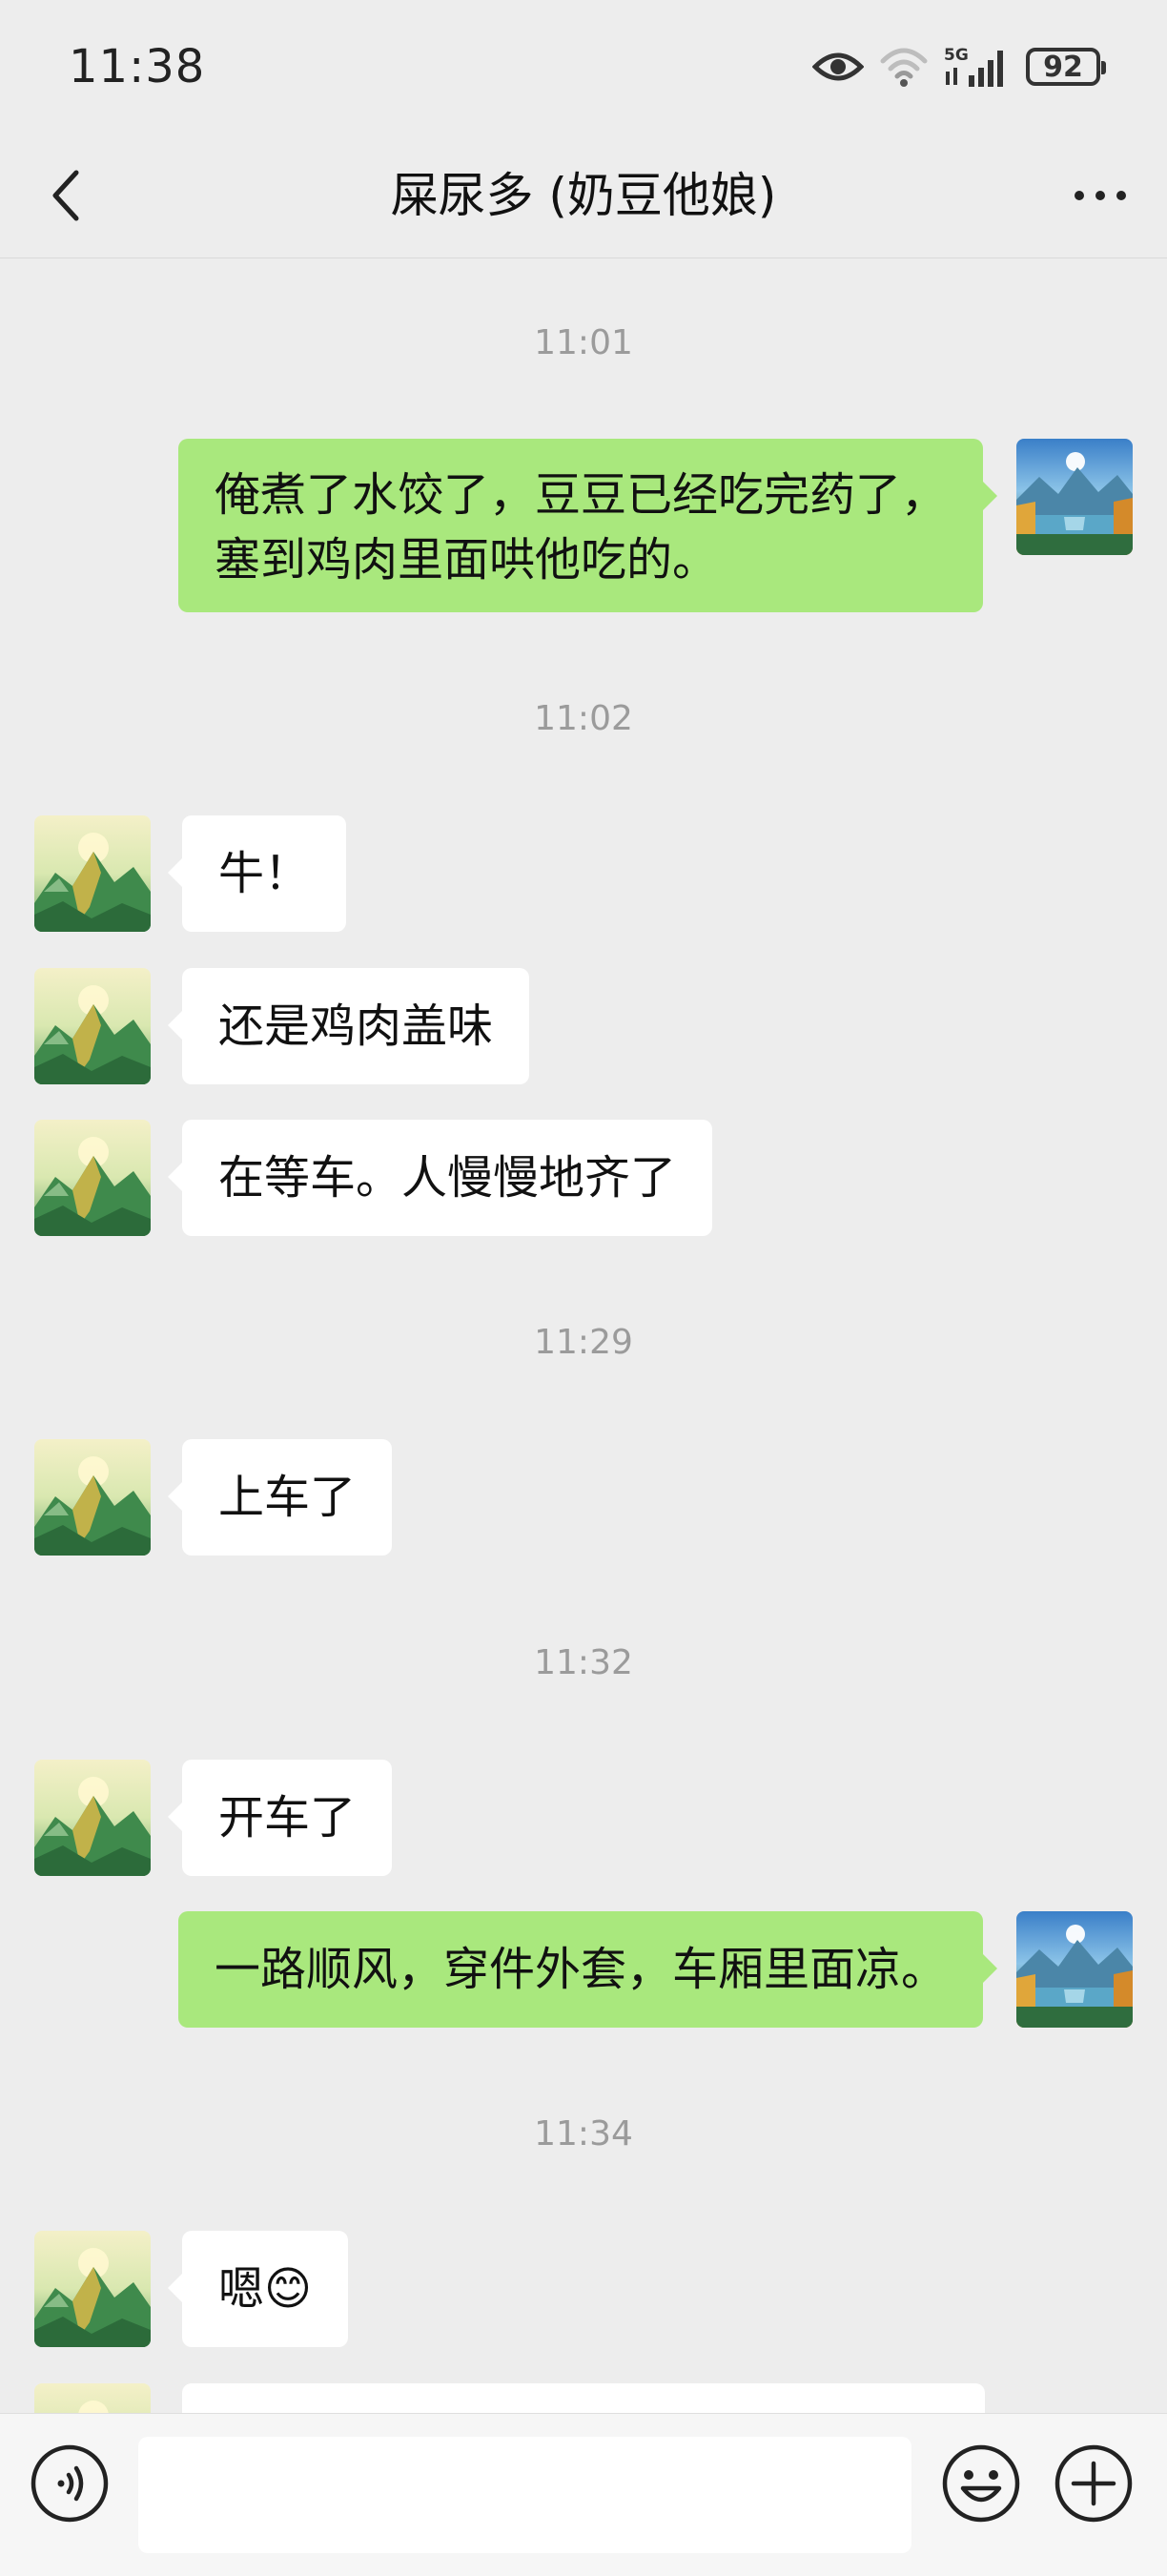 This screenshot has height=2576, width=1167. What do you see at coordinates (583, 67) in the screenshot?
I see `status-bar: 11:38 5G 92` at bounding box center [583, 67].